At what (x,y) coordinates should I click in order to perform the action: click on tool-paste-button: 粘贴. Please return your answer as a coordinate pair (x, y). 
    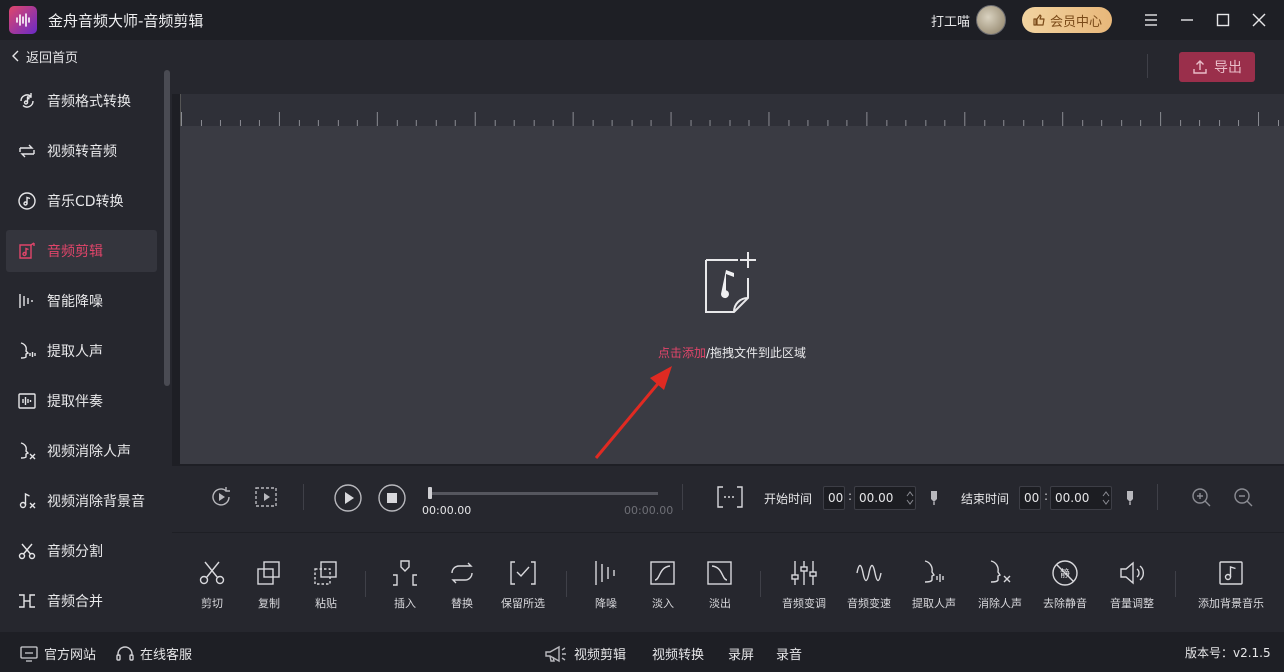
    Looking at the image, I should click on (326, 585).